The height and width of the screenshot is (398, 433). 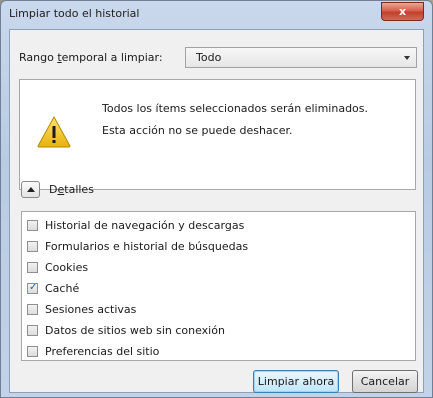 What do you see at coordinates (91, 309) in the screenshot?
I see `item-label: Sesiones activas` at bounding box center [91, 309].